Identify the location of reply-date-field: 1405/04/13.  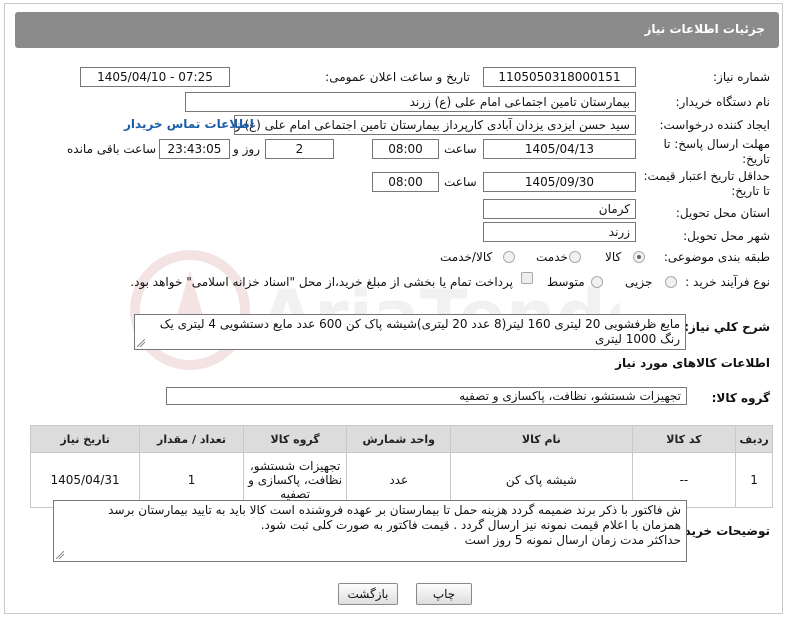
(559, 149).